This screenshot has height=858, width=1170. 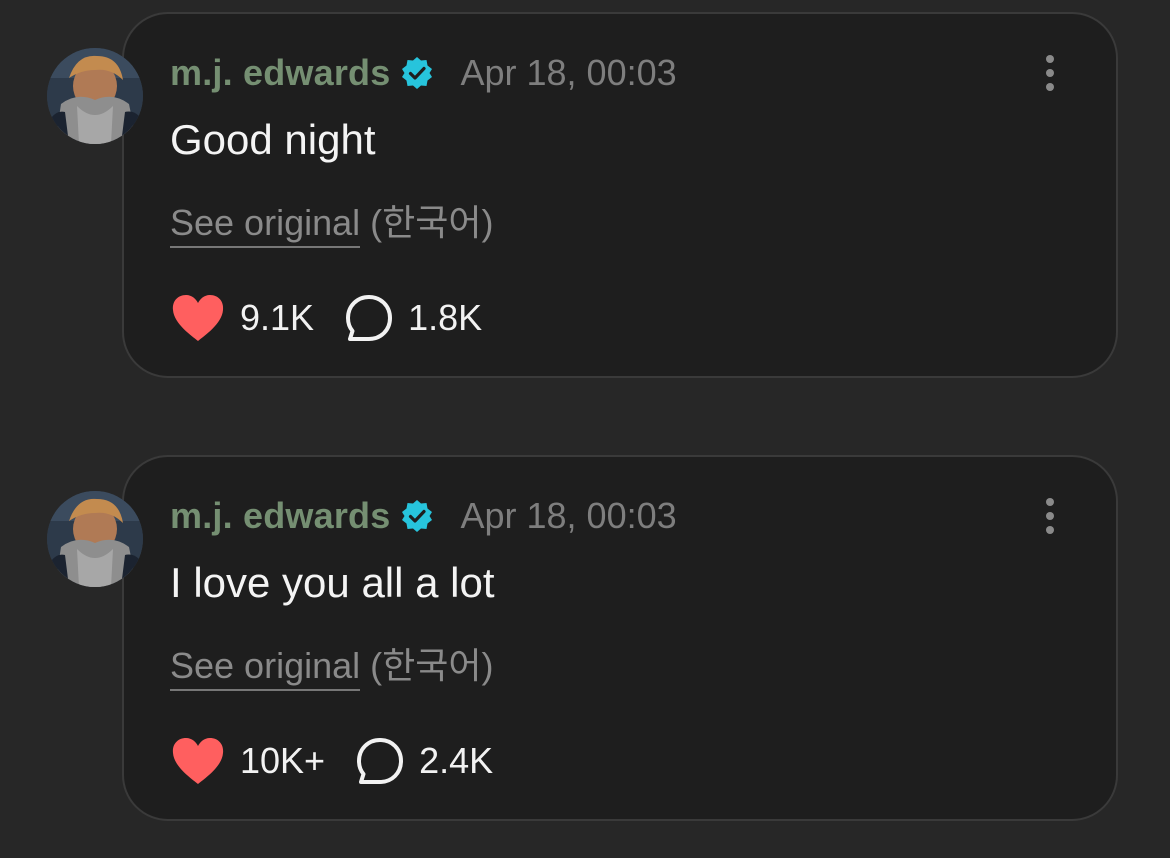 I want to click on post-actions: 10K+ 2.4K, so click(x=331, y=761).